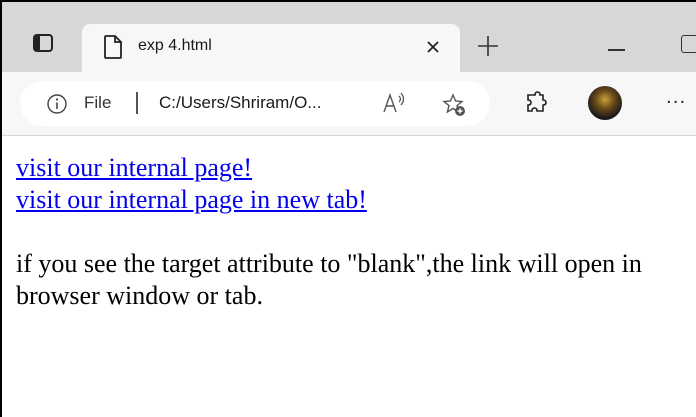 The height and width of the screenshot is (417, 696). I want to click on plus-icon, so click(488, 46).